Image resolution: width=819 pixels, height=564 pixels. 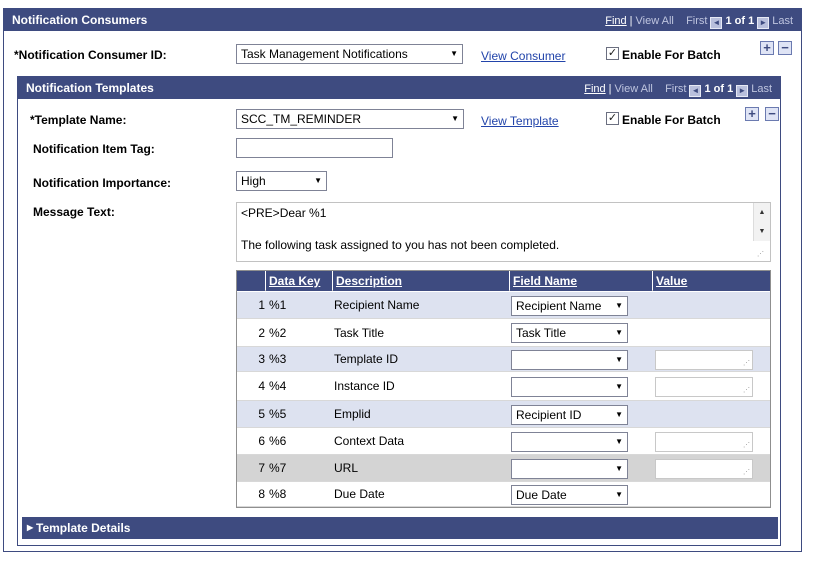 What do you see at coordinates (30, 527) in the screenshot?
I see `expand-triangle-icon: ▶` at bounding box center [30, 527].